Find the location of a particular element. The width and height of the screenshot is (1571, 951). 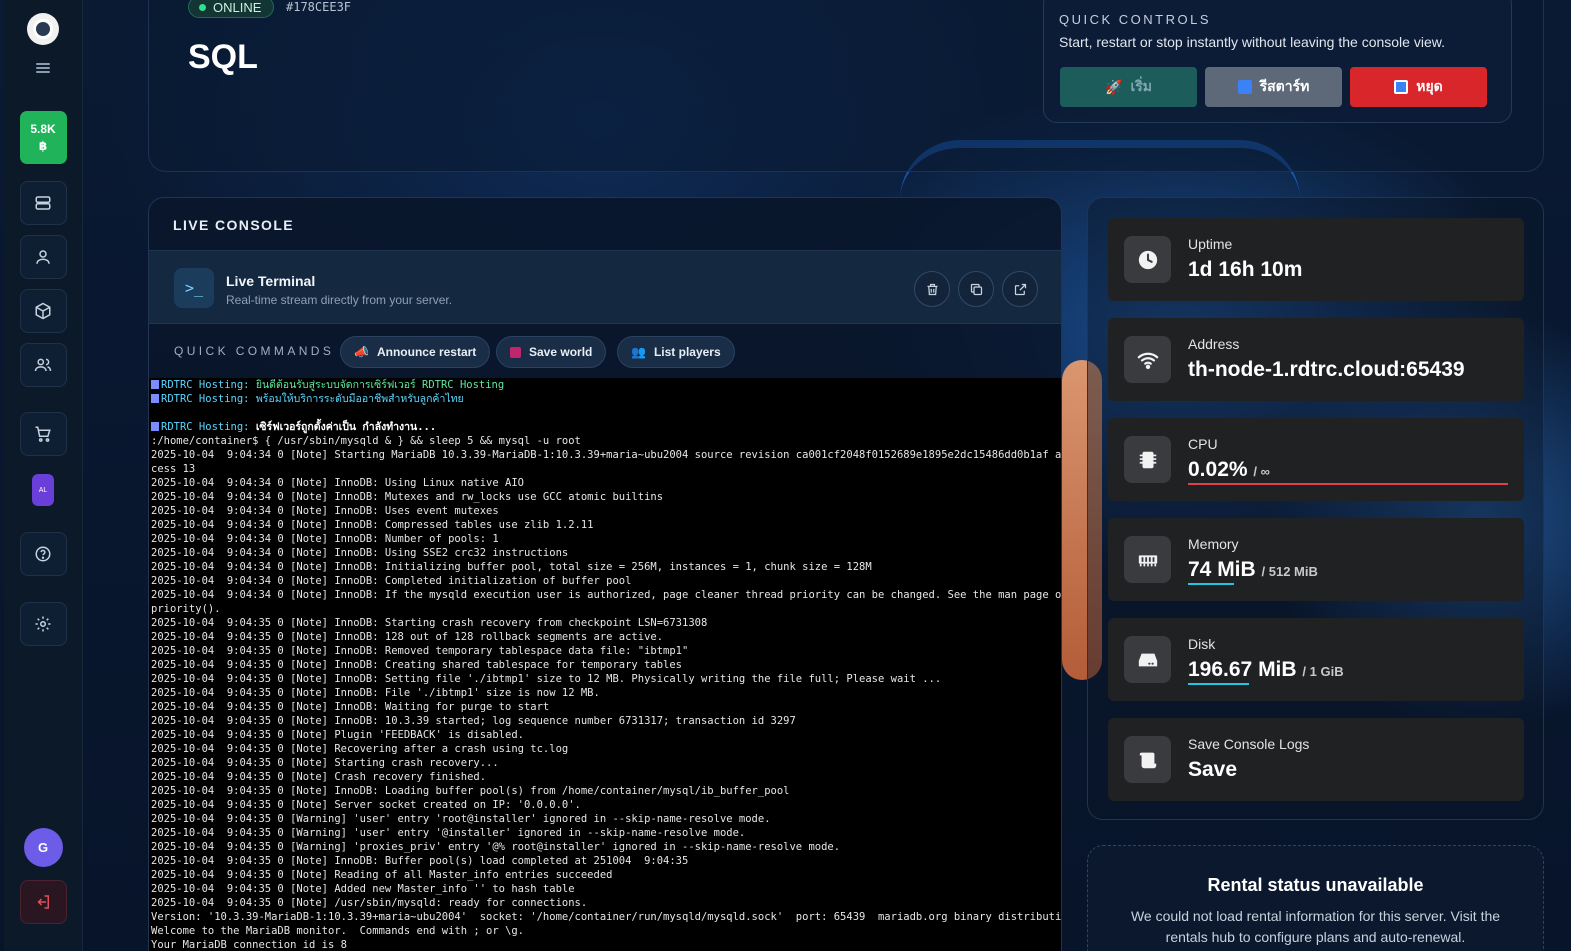

popout-console-button is located at coordinates (1020, 289).